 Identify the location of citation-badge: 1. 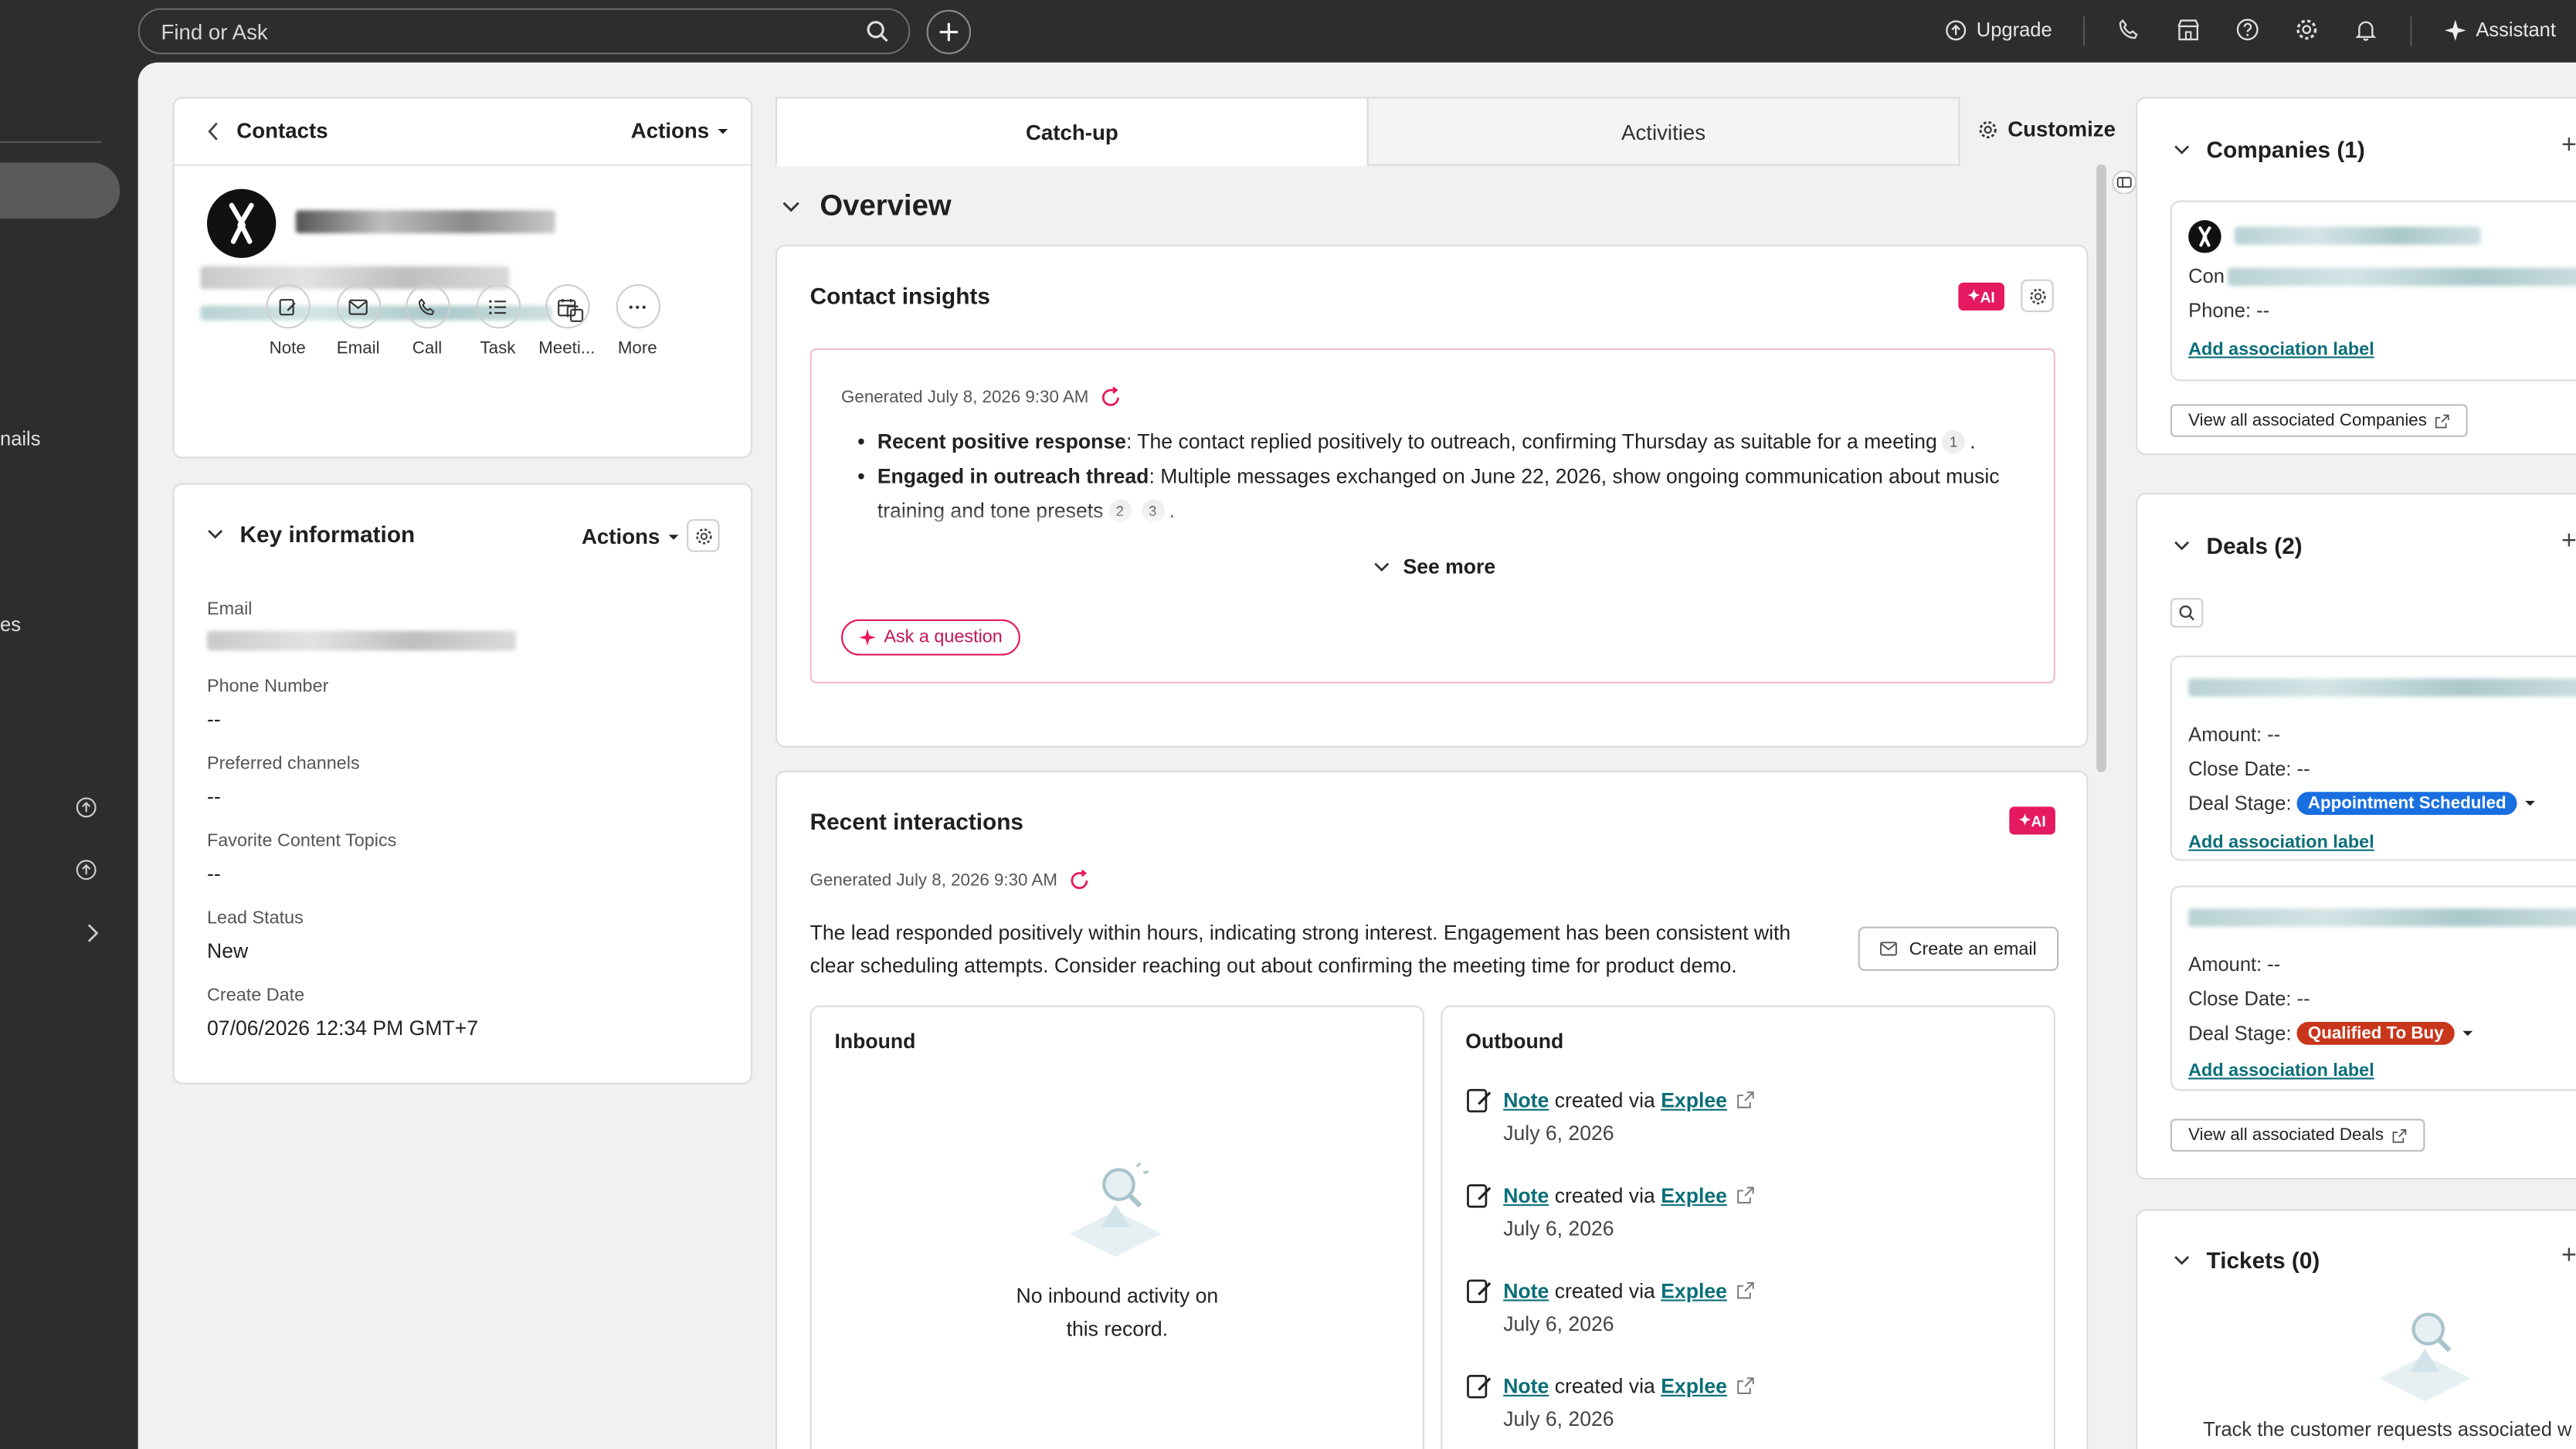
(1953, 442).